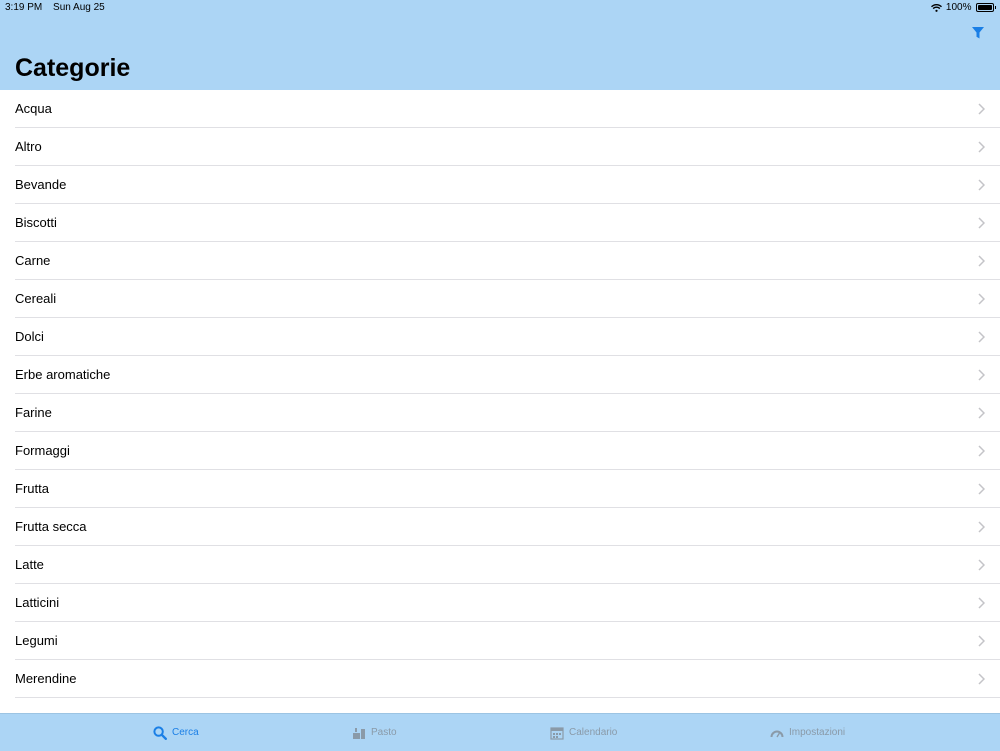 This screenshot has height=751, width=1000. What do you see at coordinates (33, 108) in the screenshot?
I see `list-item-label: Acqua` at bounding box center [33, 108].